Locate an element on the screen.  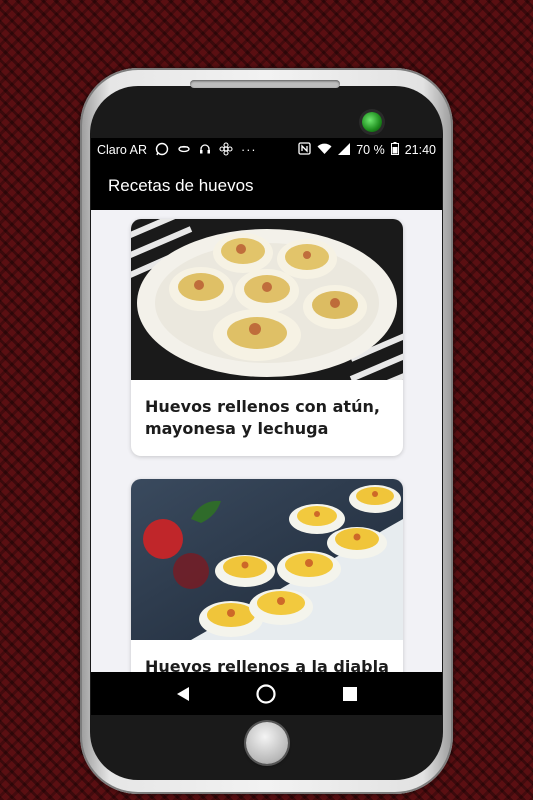
status-bar: Claro AR ··· 70 % 21:40 is located at coordinates (266, 150).